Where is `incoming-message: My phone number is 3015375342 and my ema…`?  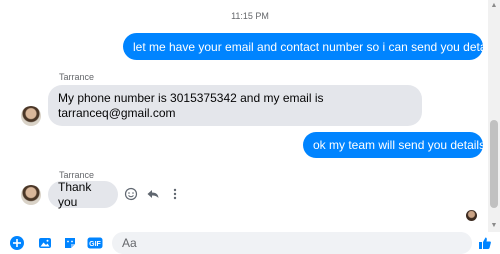
incoming-message: My phone number is 3015375342 and my ema… is located at coordinates (235, 105).